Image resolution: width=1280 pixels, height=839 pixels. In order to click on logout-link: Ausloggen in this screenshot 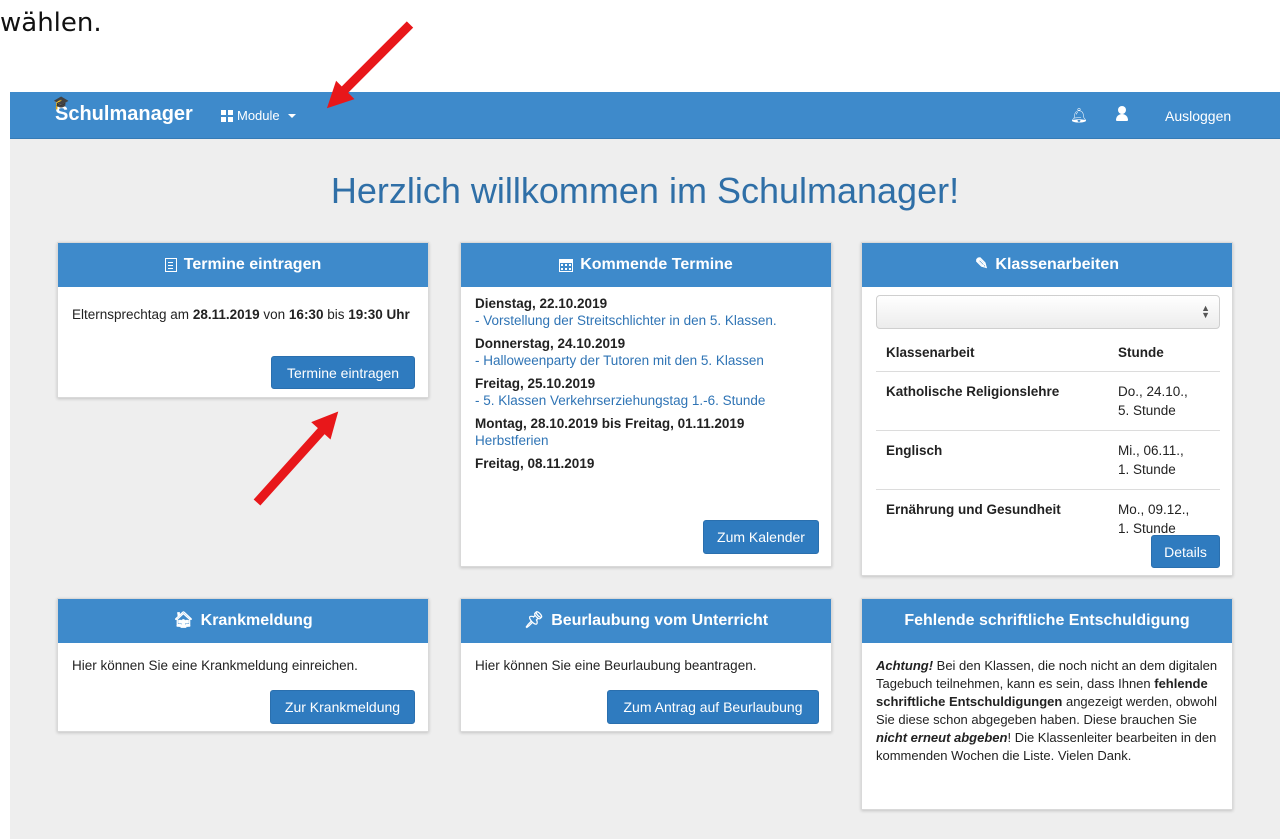, I will do `click(1198, 116)`.